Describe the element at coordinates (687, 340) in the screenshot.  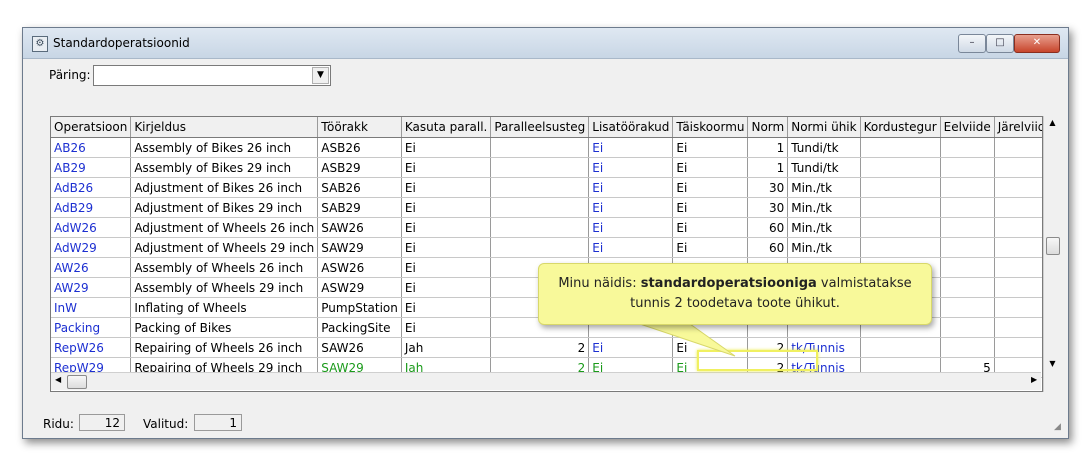
I see `callout-pointer` at that location.